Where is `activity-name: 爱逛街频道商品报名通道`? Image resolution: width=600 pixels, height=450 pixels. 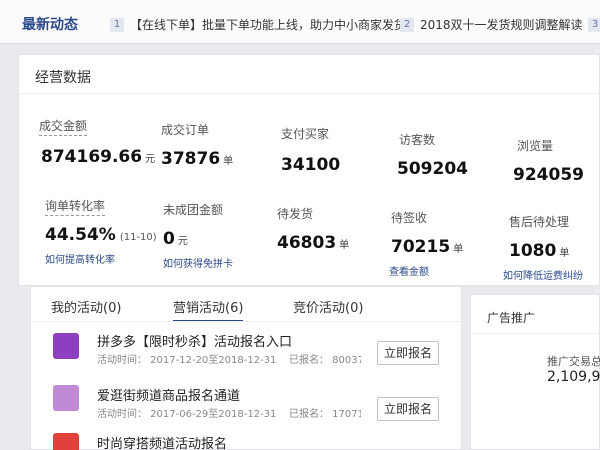
activity-name: 爱逛街频道商品报名通道 is located at coordinates (168, 394).